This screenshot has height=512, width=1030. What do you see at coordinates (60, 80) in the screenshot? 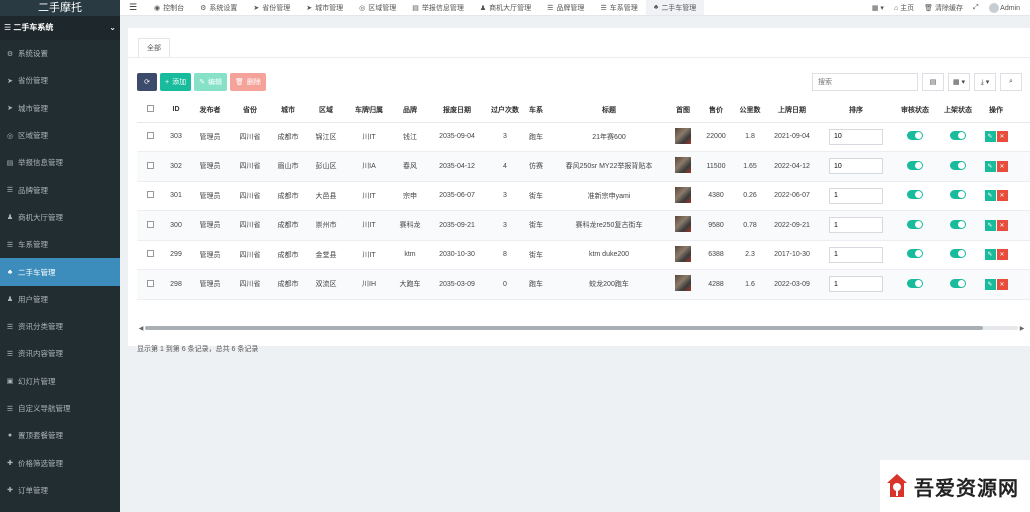
I see `sidebar-item: ➤ 省份管理` at bounding box center [60, 80].